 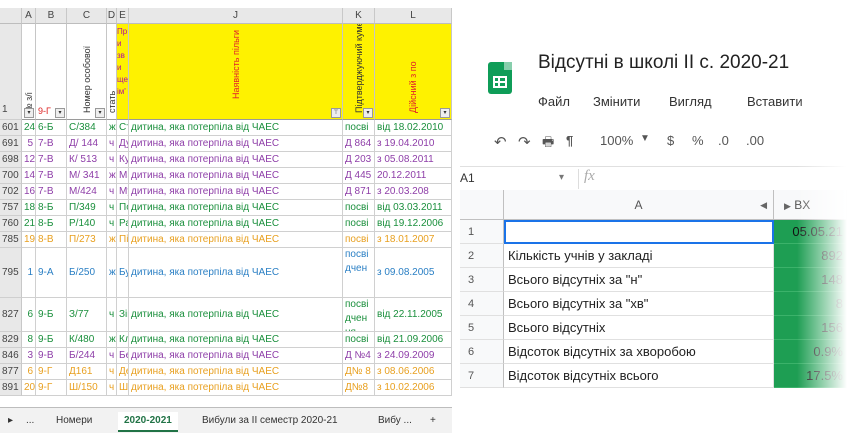 I want to click on row-number: 795, so click(x=11, y=273).